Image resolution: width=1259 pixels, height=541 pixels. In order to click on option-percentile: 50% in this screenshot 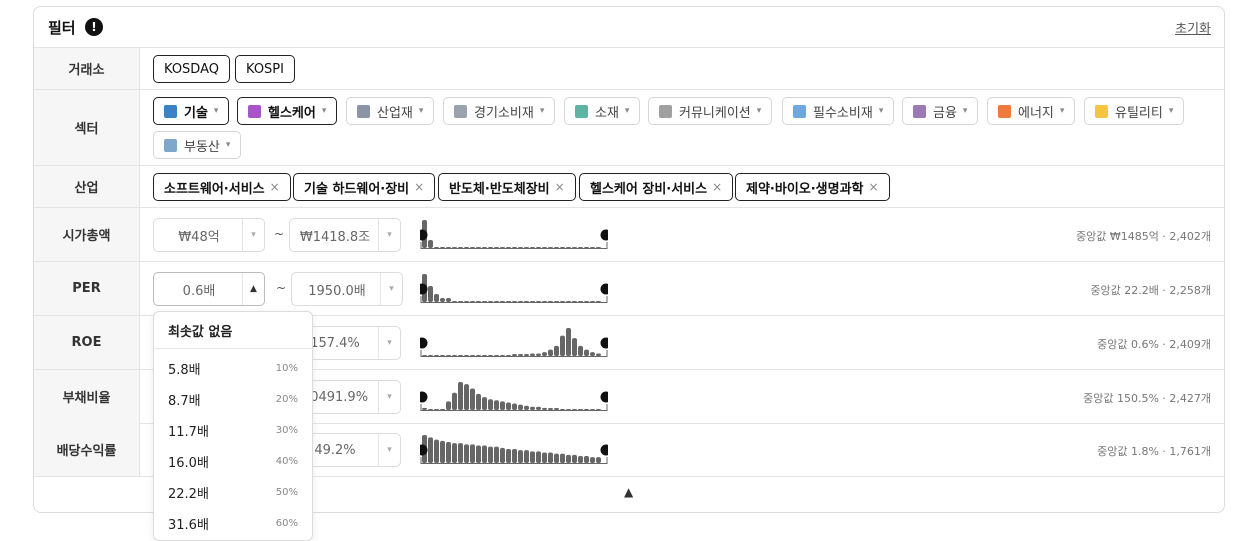, I will do `click(286, 492)`.